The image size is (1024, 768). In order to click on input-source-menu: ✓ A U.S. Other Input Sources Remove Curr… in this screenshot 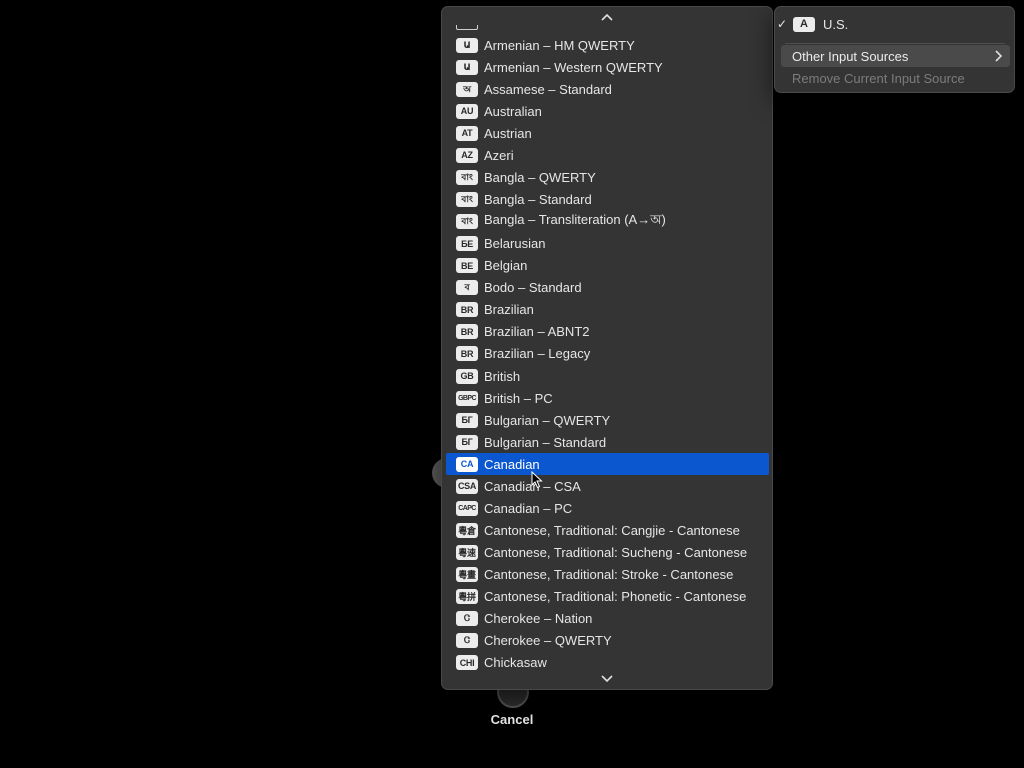, I will do `click(894, 49)`.